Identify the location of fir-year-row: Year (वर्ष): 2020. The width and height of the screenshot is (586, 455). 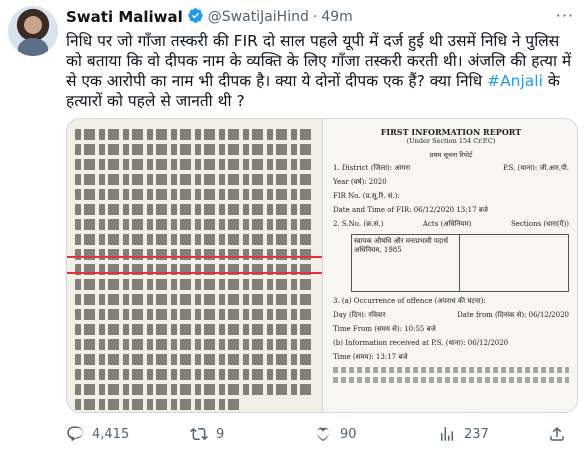
(451, 182).